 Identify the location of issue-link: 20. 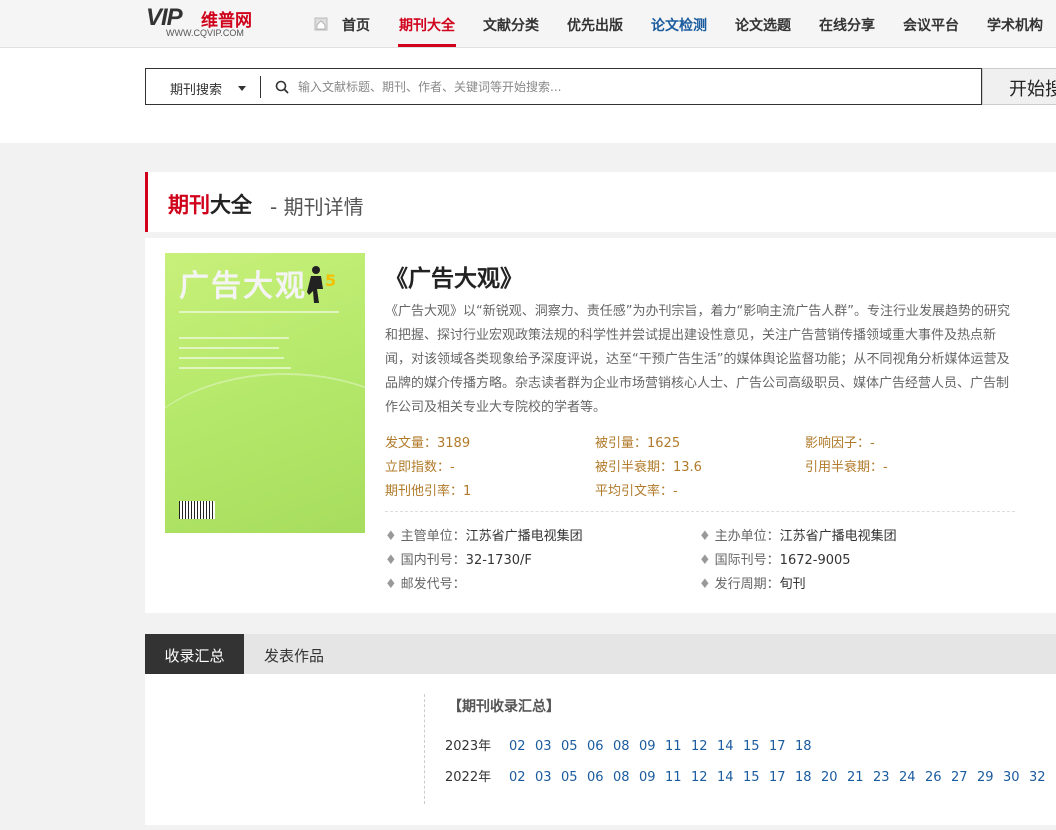
(834, 777).